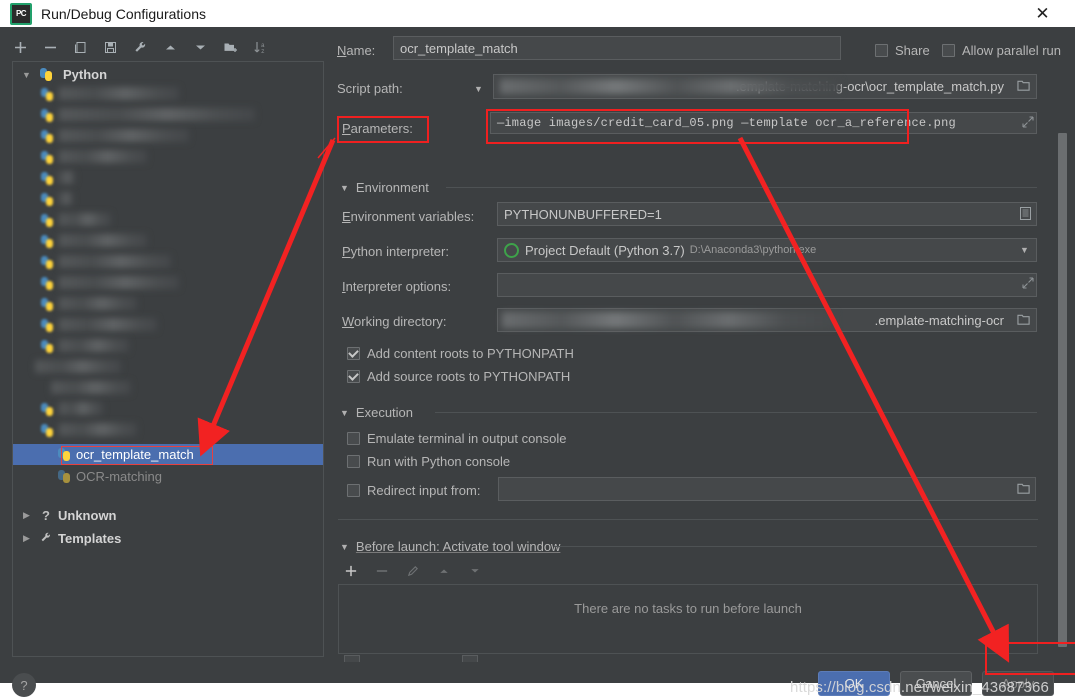 The image size is (1075, 697). I want to click on allow-parallel-run-checkbox, so click(948, 50).